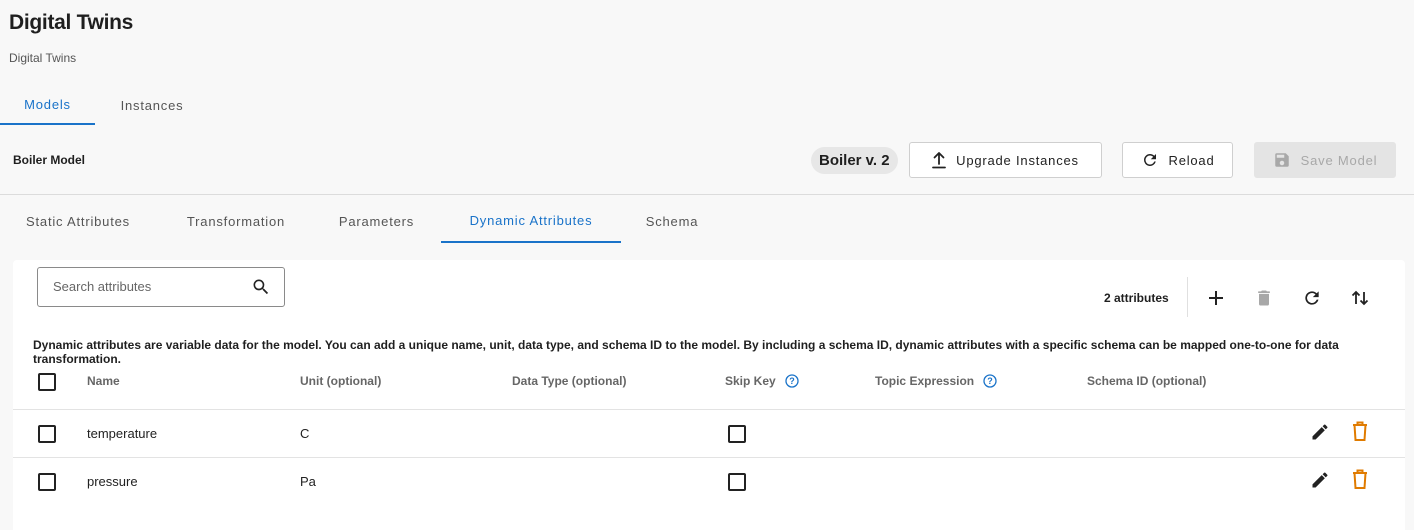 This screenshot has height=530, width=1414. What do you see at coordinates (1281, 160) in the screenshot?
I see `save-icon` at bounding box center [1281, 160].